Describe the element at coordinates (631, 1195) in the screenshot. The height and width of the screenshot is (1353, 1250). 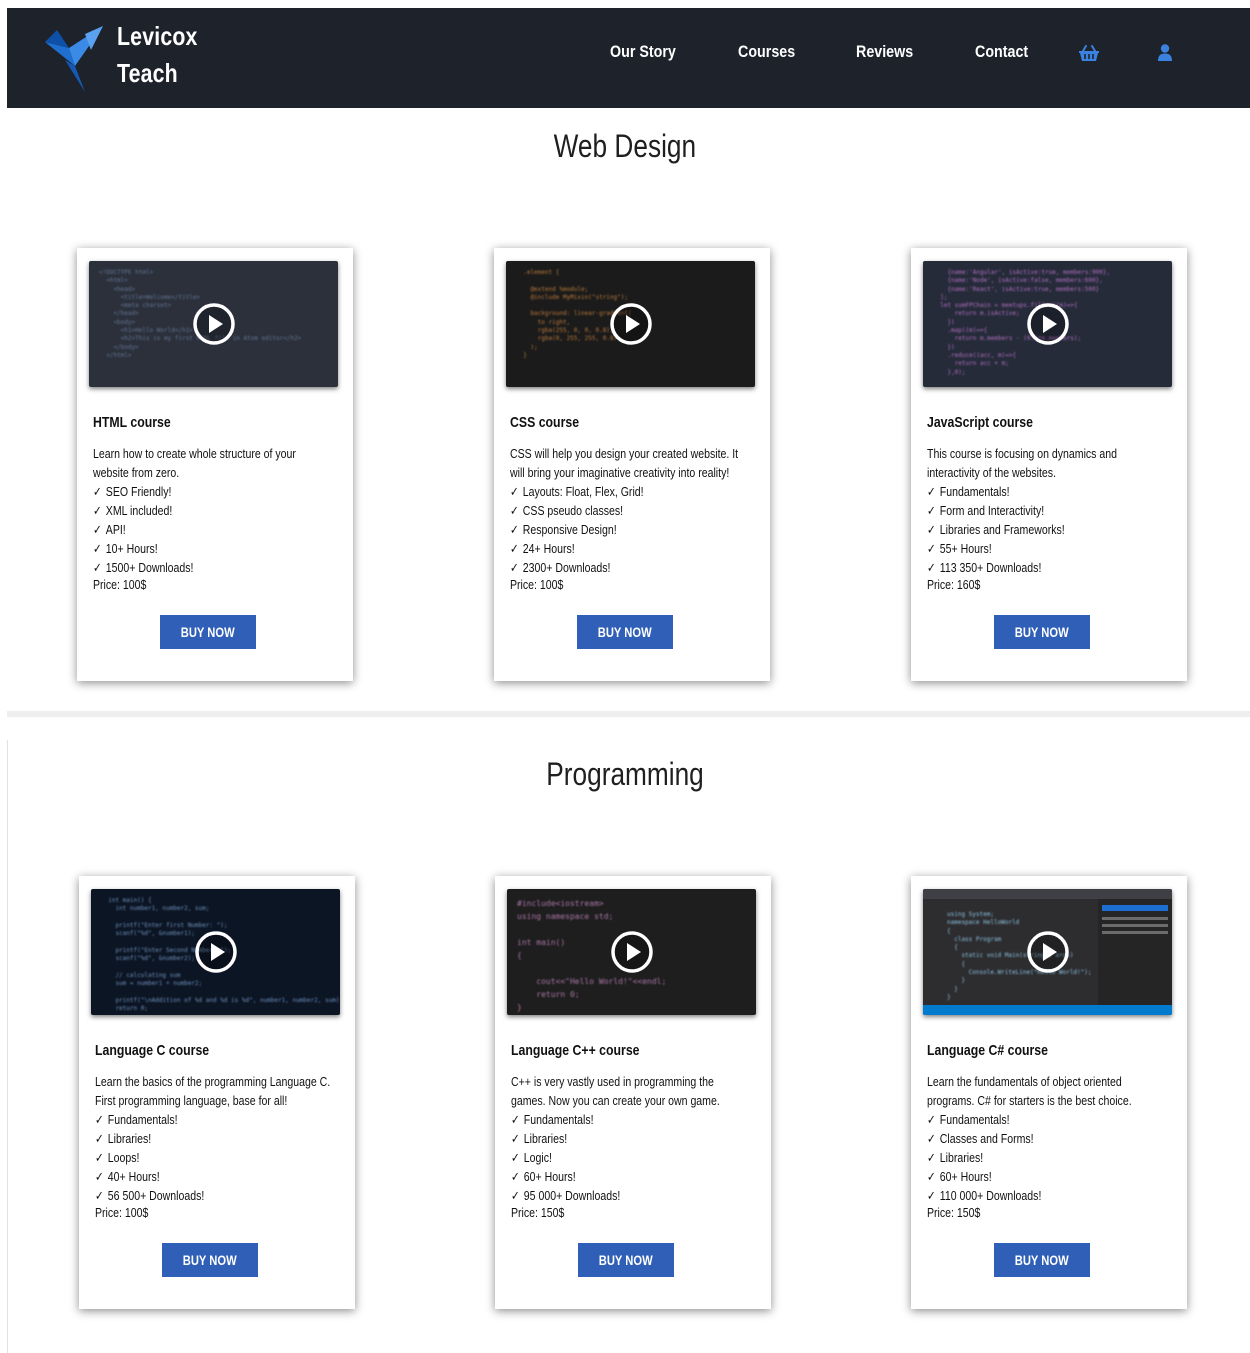
I see `feature-item: 95 000+ Downloads!` at that location.